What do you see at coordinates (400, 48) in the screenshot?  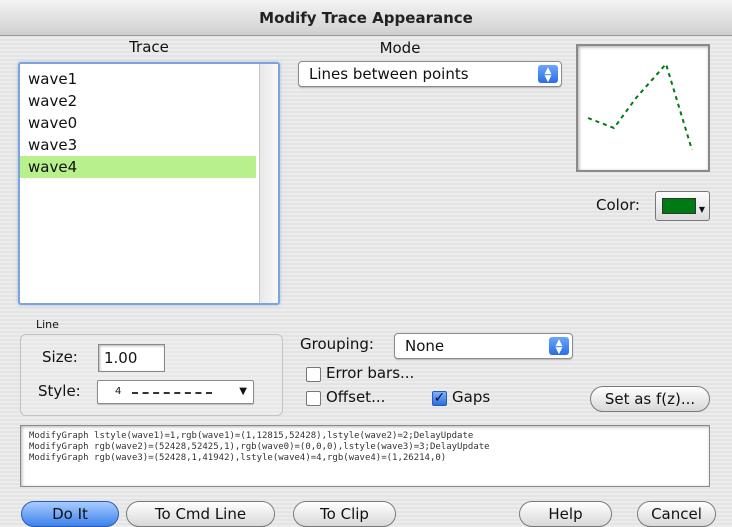 I see `mode-heading: Mode` at bounding box center [400, 48].